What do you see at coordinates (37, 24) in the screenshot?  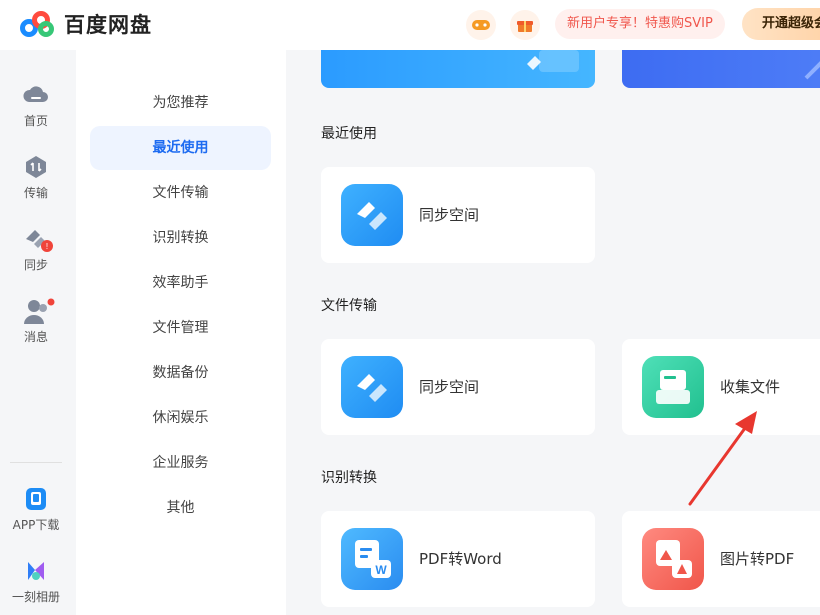 I see `baidu-netdisk-logo-icon` at bounding box center [37, 24].